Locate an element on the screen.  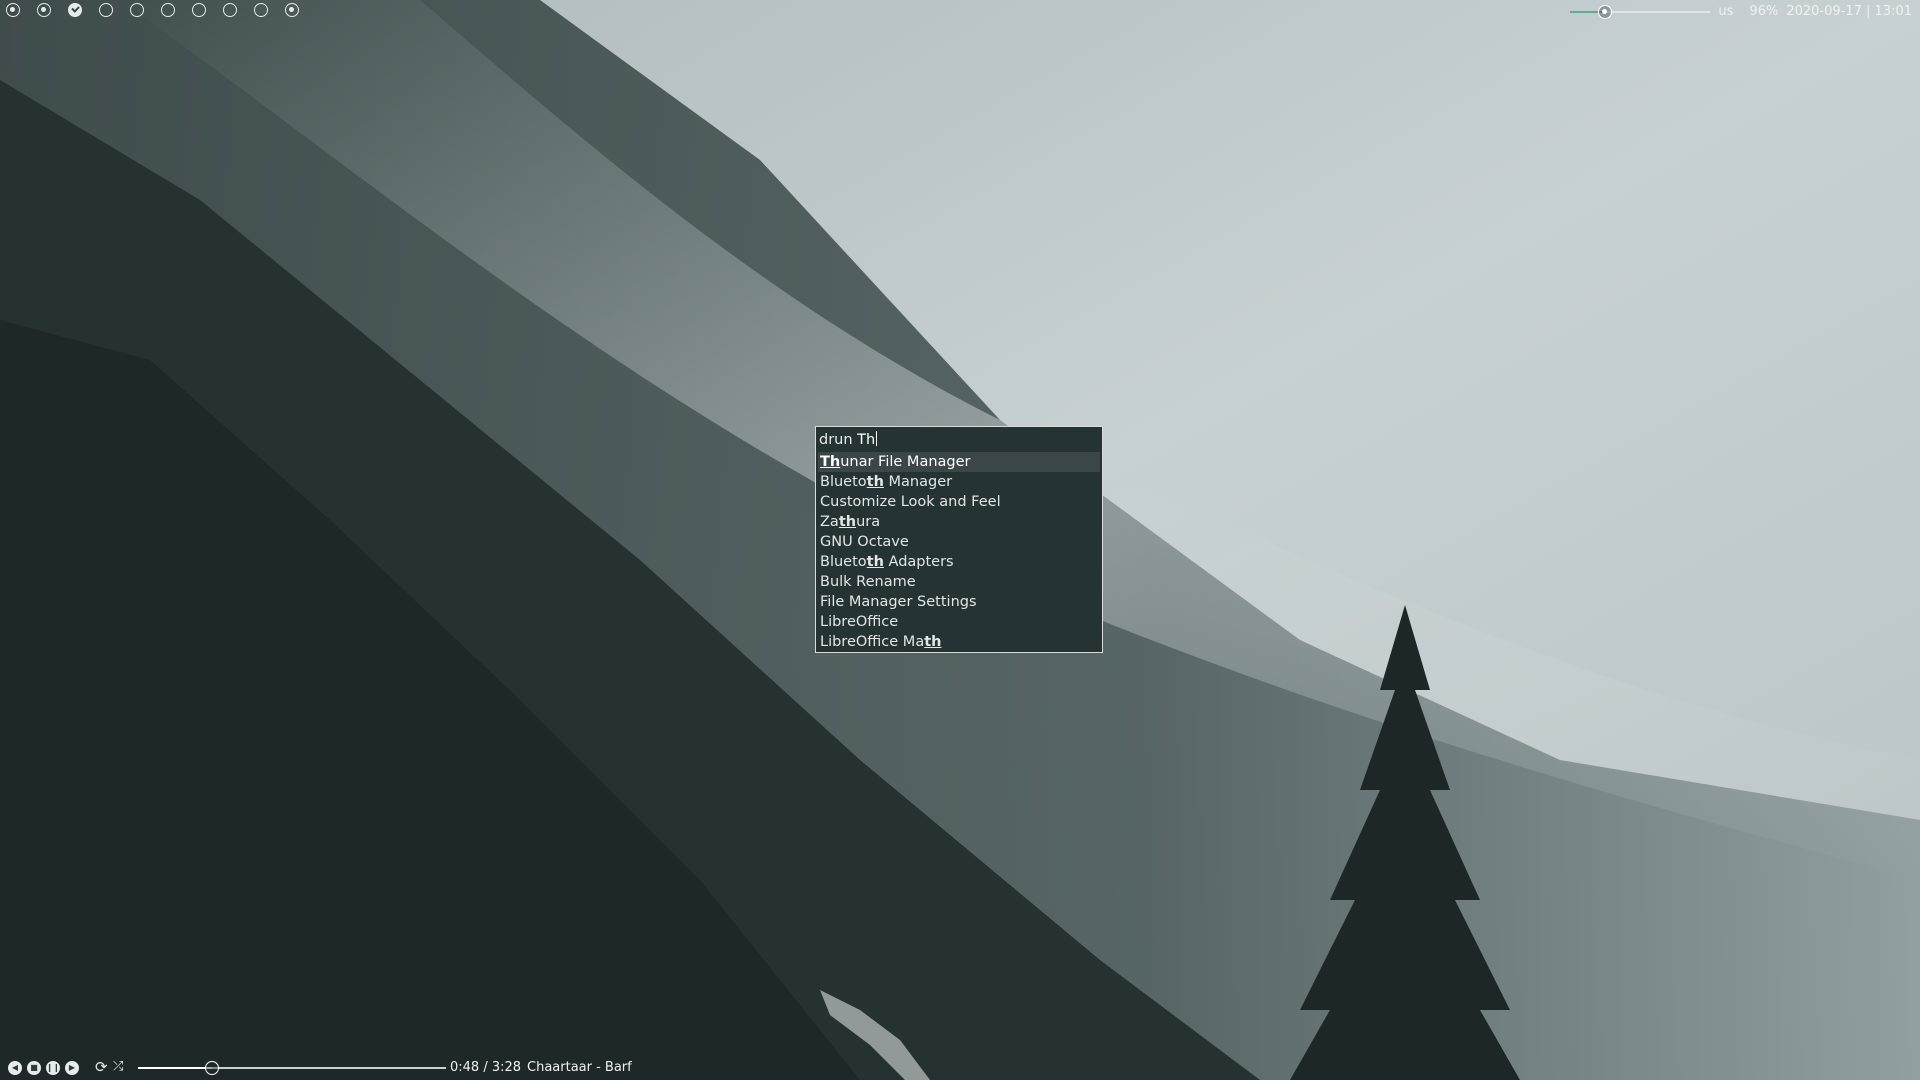
workspace-6-icon is located at coordinates (168, 10).